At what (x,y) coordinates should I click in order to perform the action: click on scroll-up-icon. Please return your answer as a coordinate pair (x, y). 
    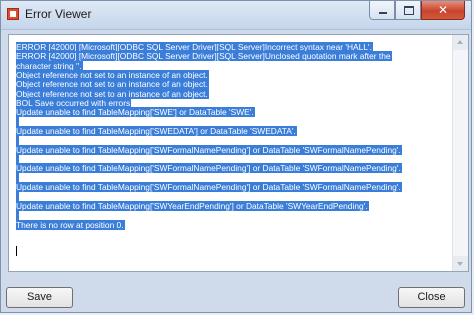
    Looking at the image, I should click on (460, 42).